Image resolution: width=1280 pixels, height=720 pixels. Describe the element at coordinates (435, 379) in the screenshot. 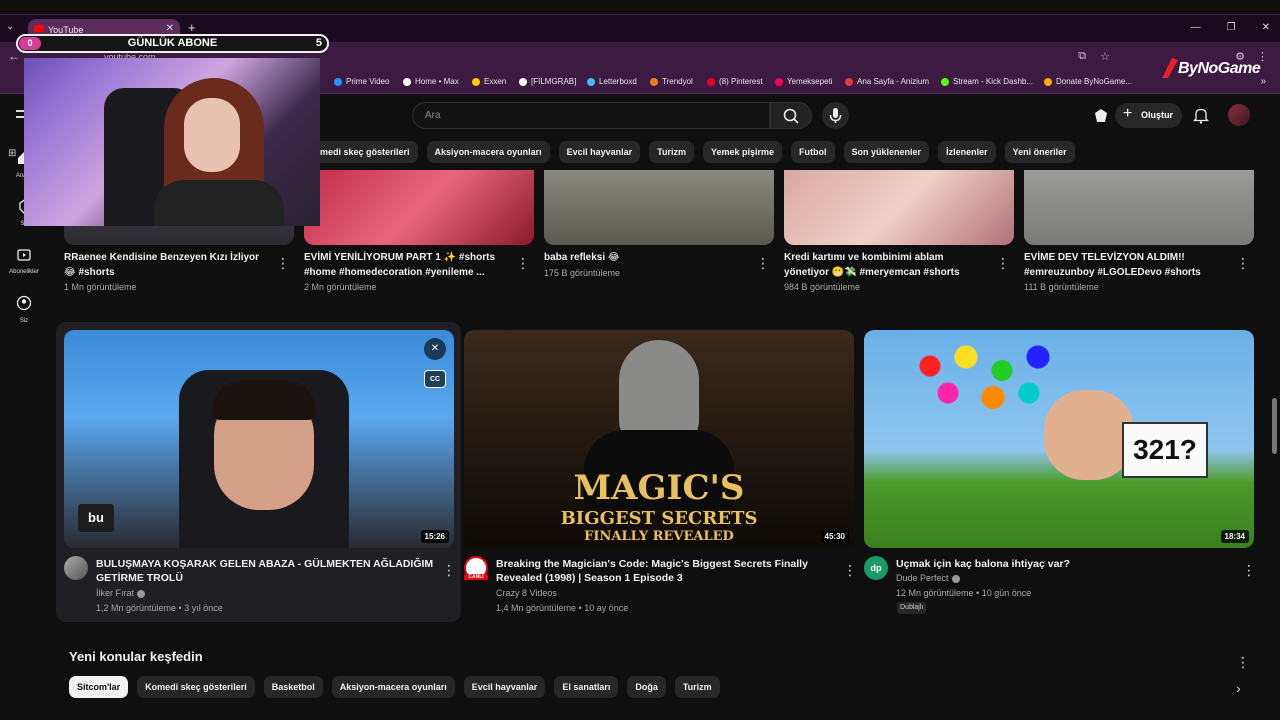

I see `closed-captions-icon: CC` at that location.